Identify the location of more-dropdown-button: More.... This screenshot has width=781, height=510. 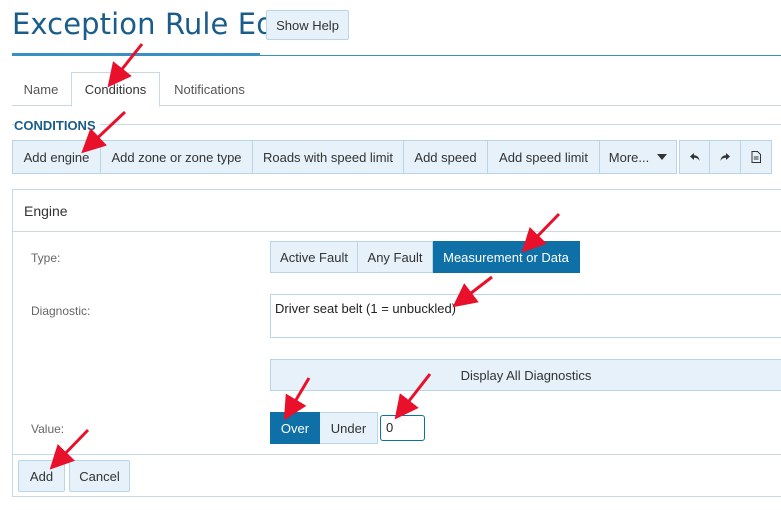
(638, 157).